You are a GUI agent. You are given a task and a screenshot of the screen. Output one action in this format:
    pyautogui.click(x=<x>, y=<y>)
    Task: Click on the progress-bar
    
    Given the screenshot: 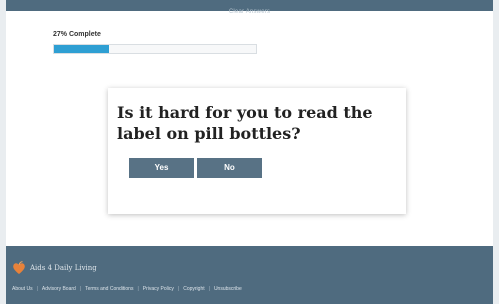 What is the action you would take?
    pyautogui.click(x=155, y=49)
    